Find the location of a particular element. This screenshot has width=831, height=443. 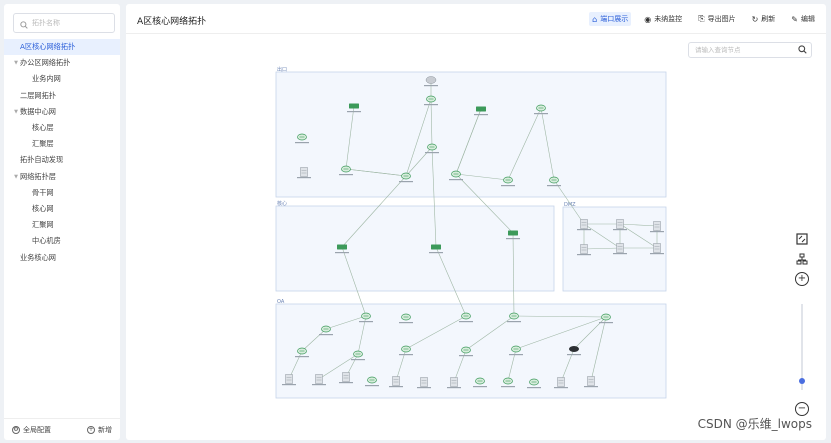

sidebar-item: 二层网拓扑 is located at coordinates (62, 96).